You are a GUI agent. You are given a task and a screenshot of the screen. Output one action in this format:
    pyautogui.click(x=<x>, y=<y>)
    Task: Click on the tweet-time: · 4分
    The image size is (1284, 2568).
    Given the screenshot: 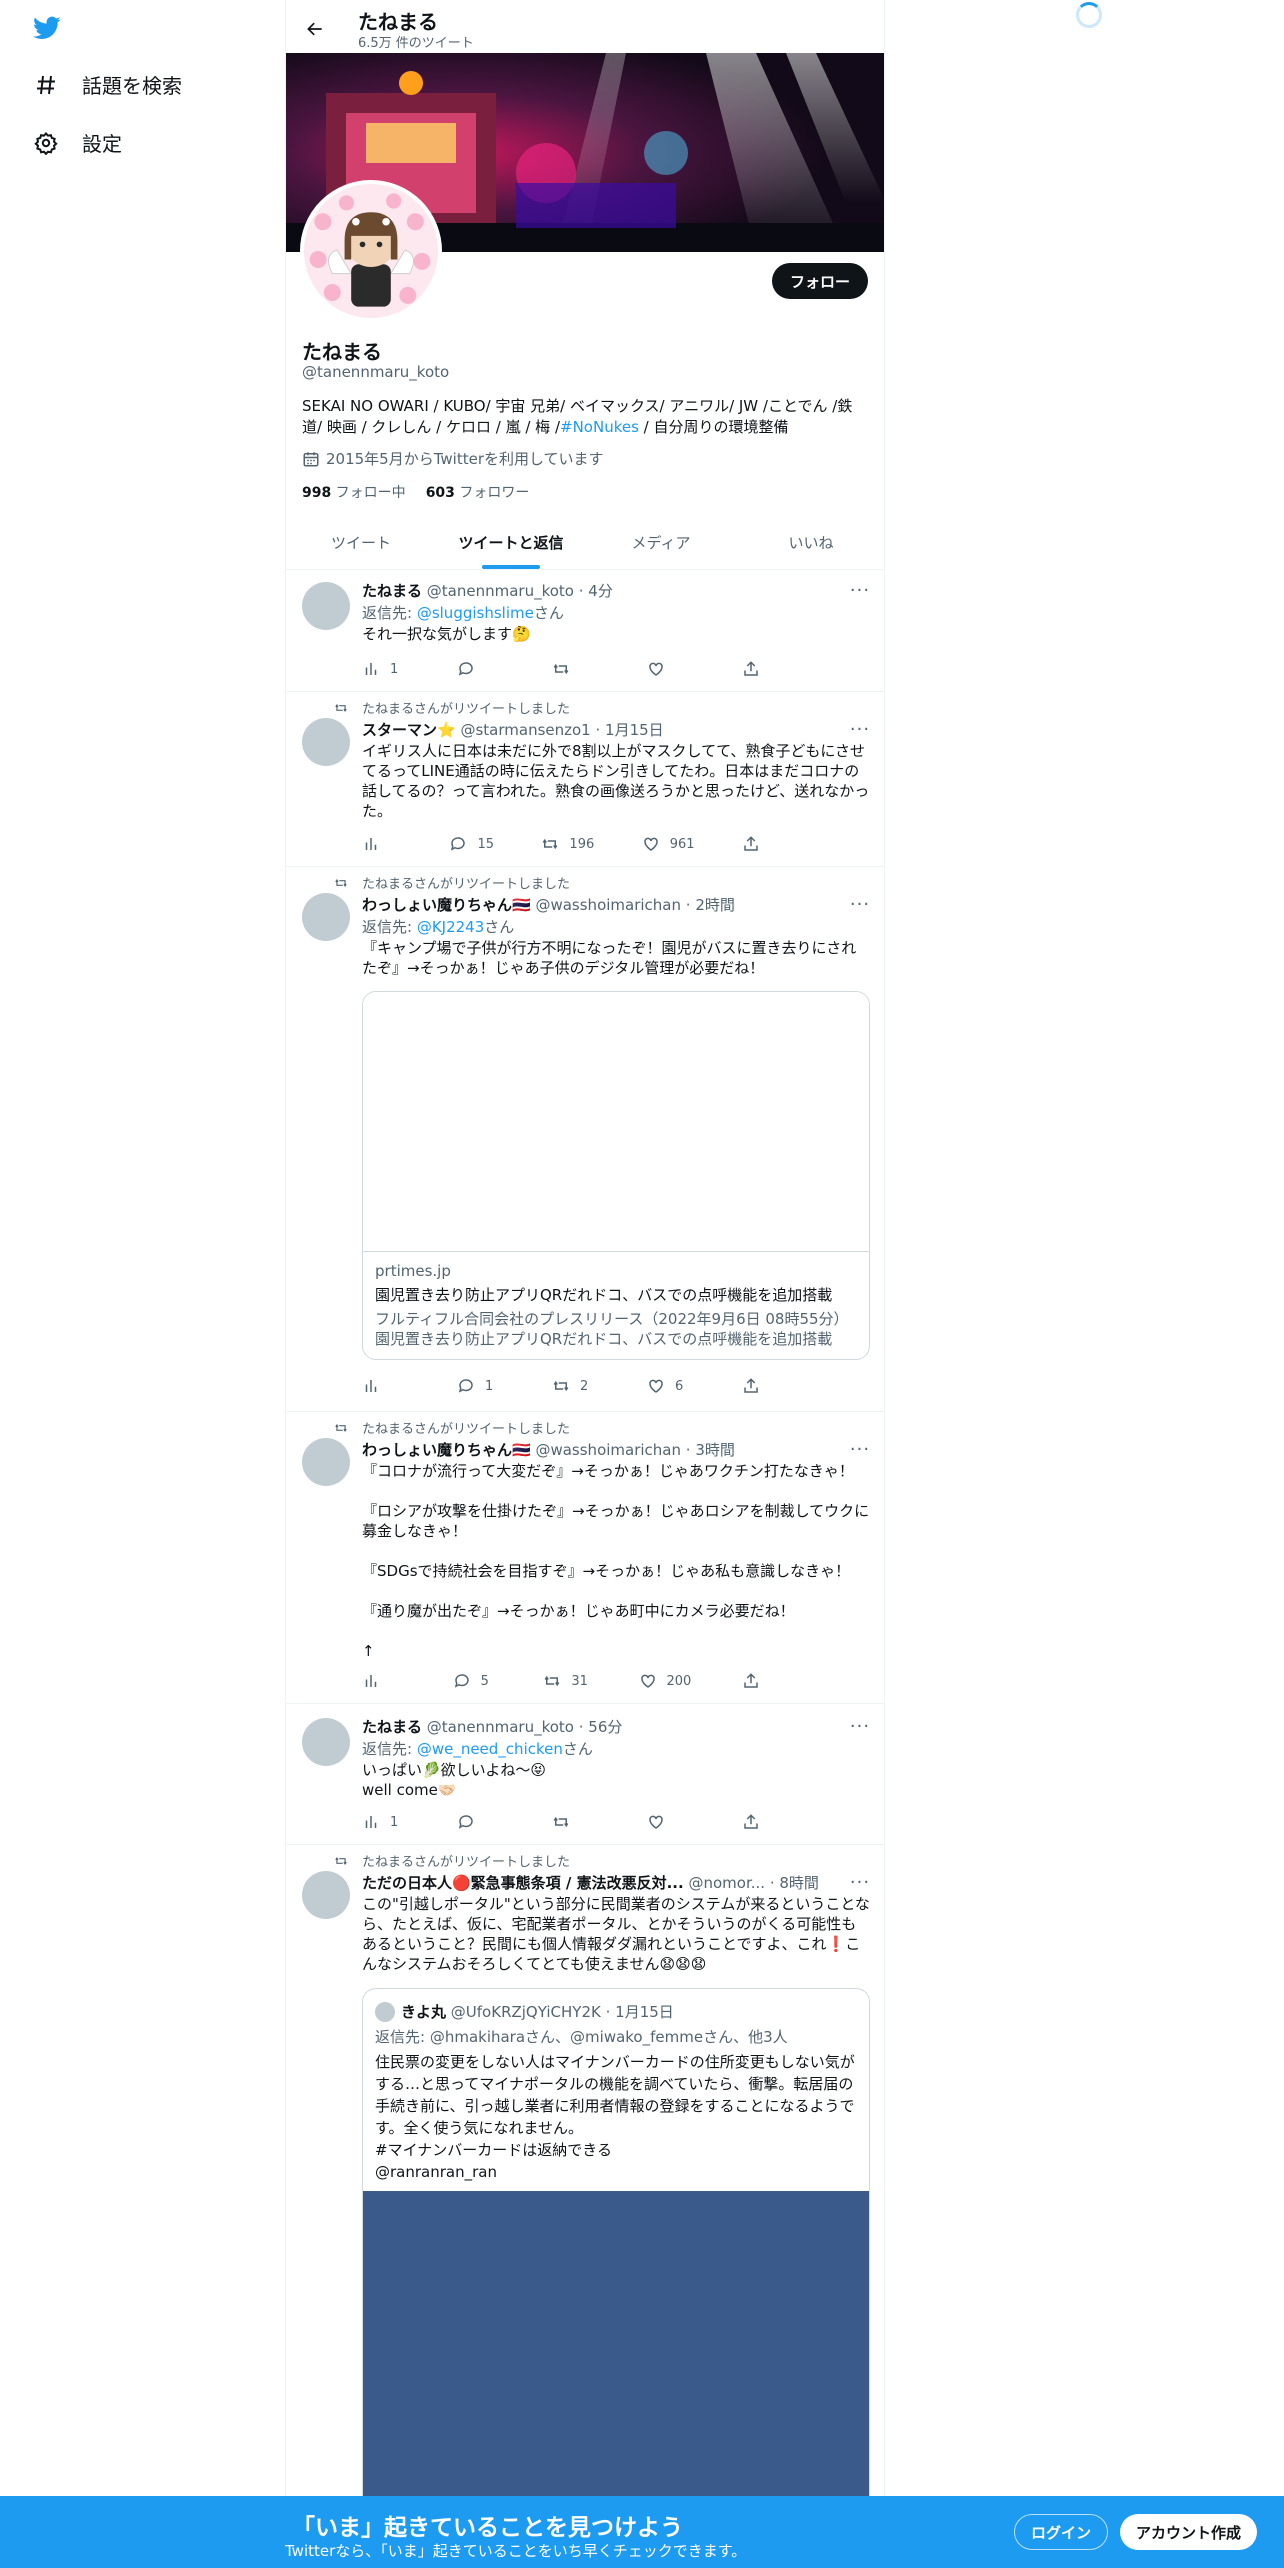 What is the action you would take?
    pyautogui.click(x=596, y=591)
    